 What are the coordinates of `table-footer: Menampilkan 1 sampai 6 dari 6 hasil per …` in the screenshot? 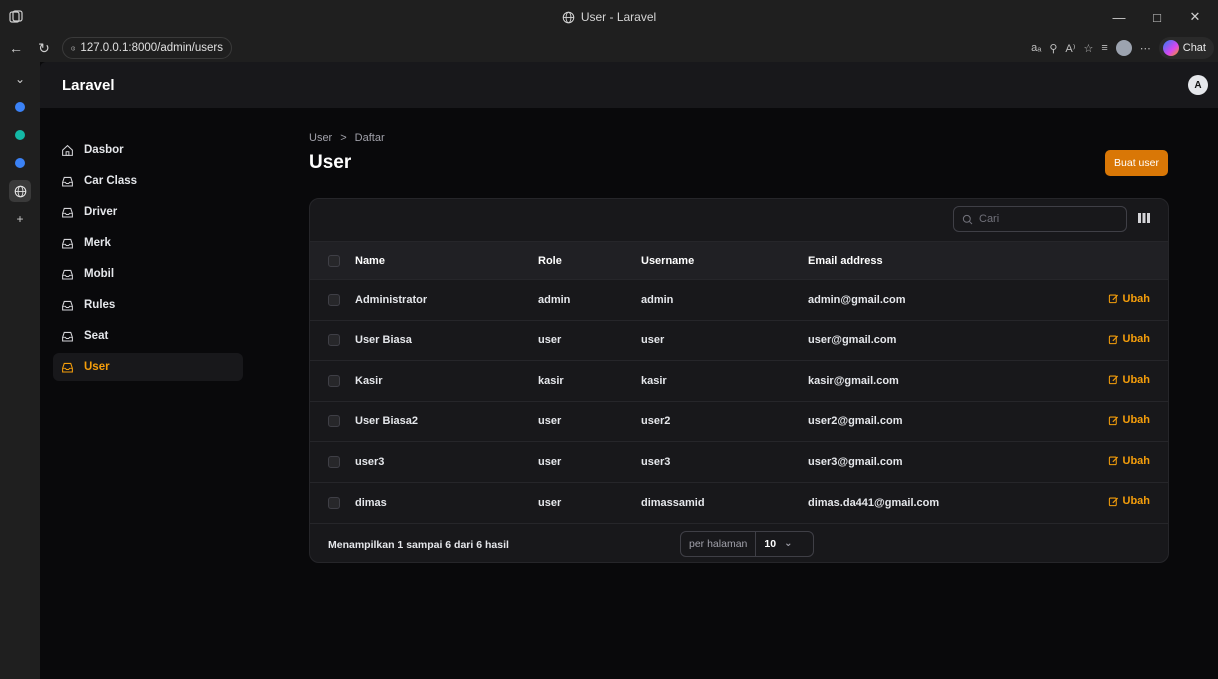 It's located at (739, 542).